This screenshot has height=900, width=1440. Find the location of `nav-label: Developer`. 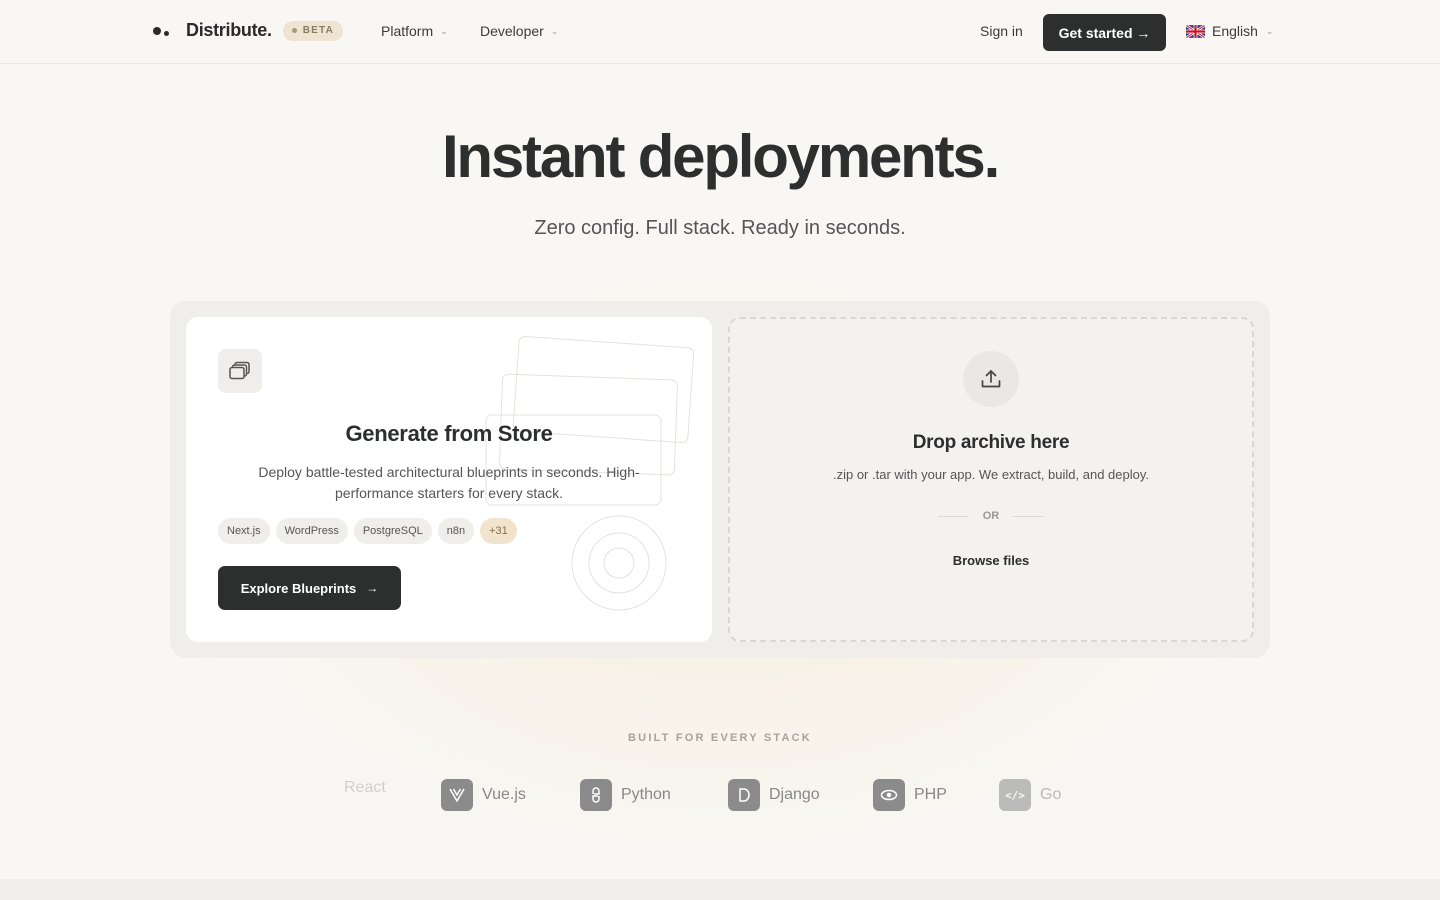

nav-label: Developer is located at coordinates (512, 31).